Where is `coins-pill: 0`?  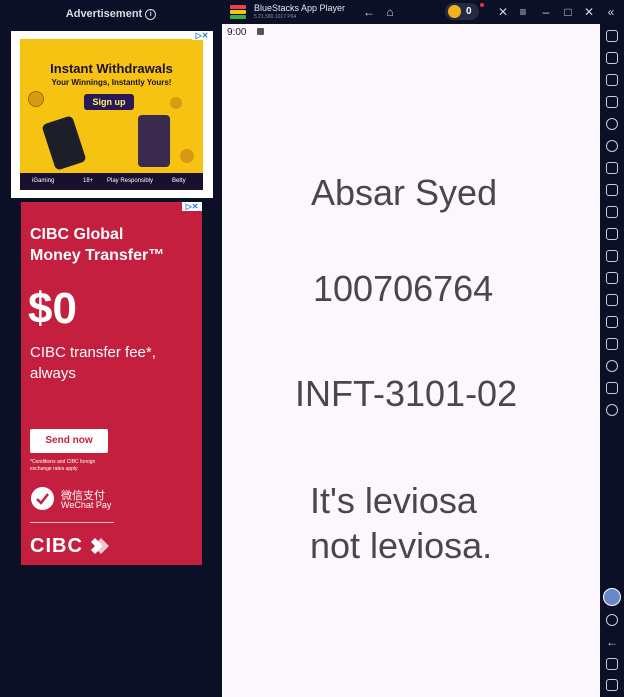
coins-pill: 0 is located at coordinates (462, 11).